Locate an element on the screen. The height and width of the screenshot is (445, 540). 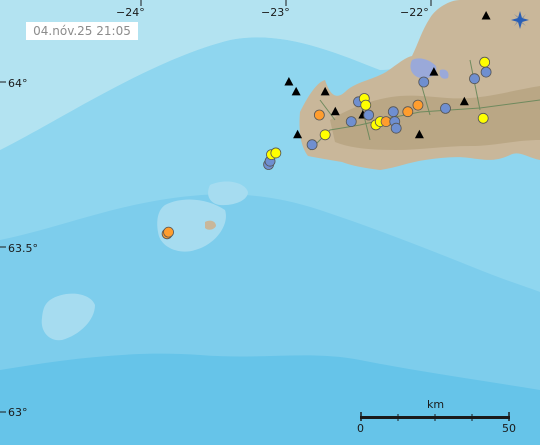
scale-start: 0 is located at coordinates (360, 428).